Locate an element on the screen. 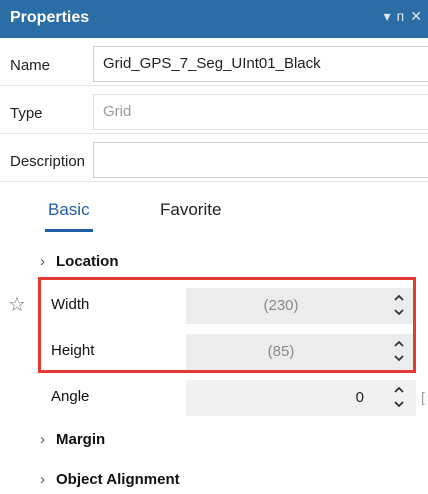  section-object-alignment: › Object Alignment is located at coordinates (110, 479).